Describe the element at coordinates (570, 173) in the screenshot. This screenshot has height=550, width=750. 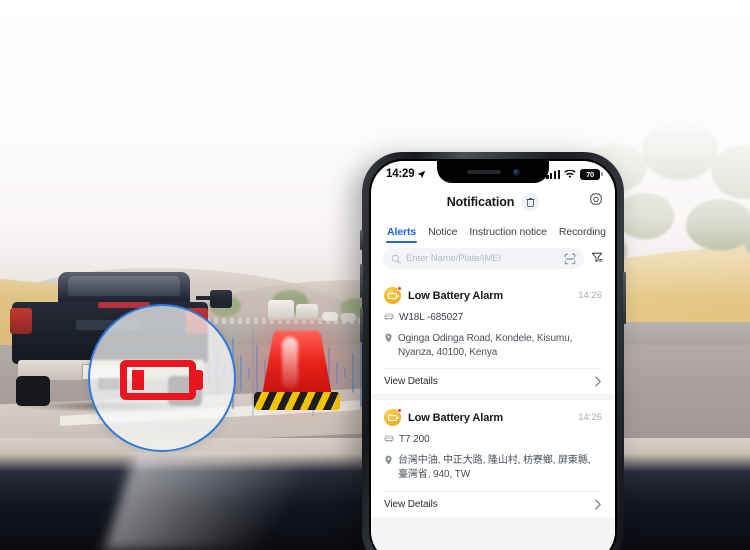
I see `wifi-icon` at that location.